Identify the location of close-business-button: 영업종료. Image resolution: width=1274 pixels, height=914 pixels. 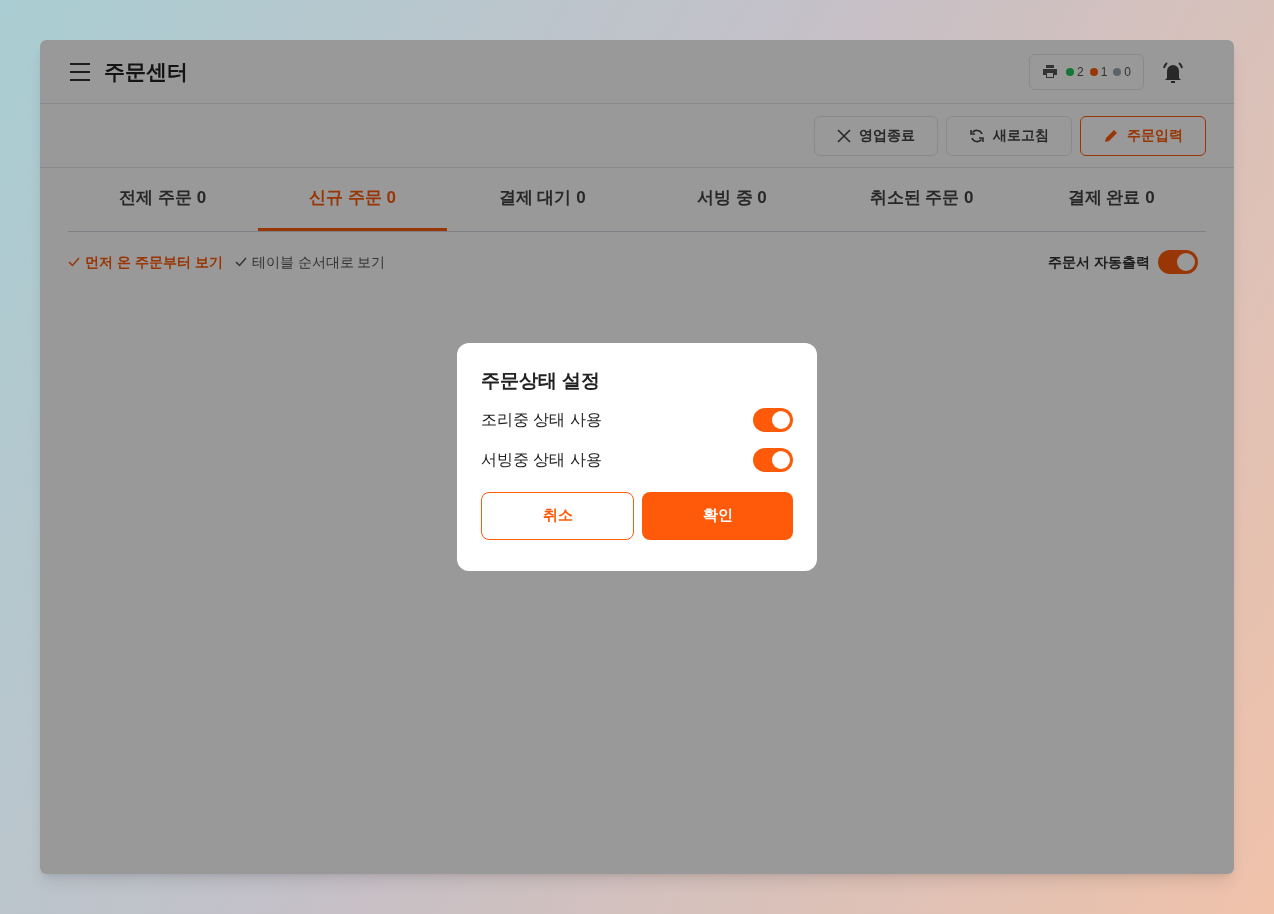
(876, 135).